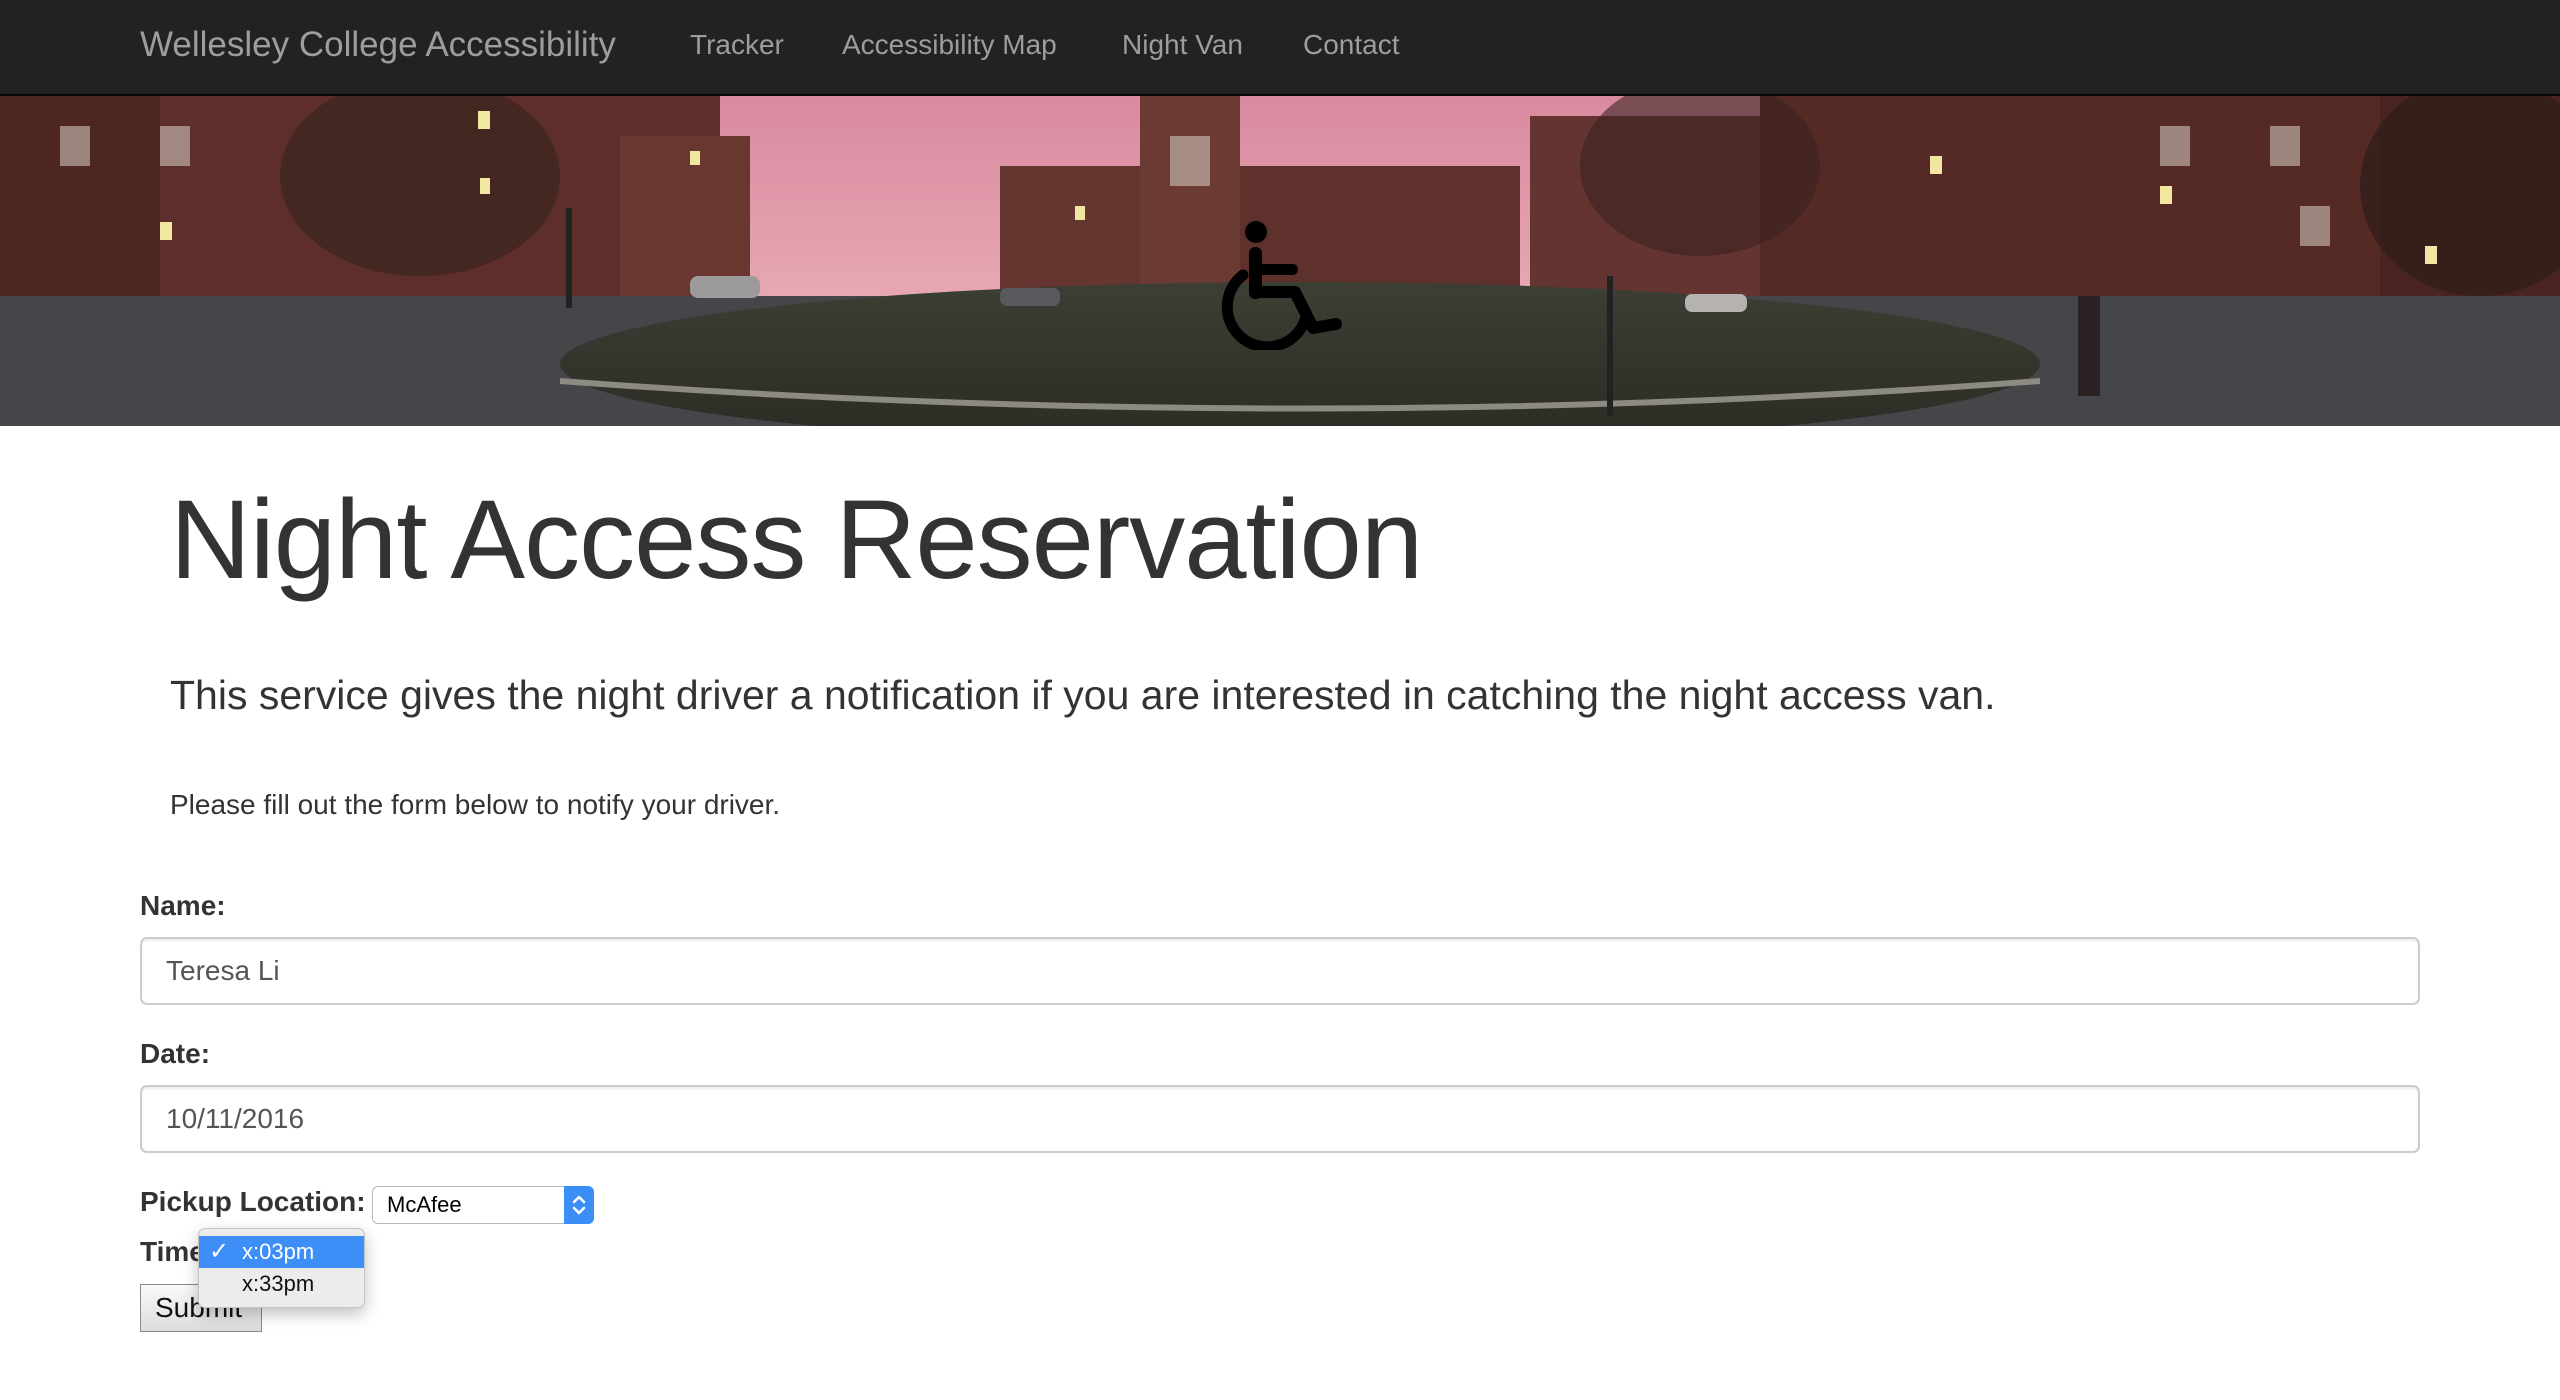 The width and height of the screenshot is (2560, 1400). I want to click on pickup-location-label: Pickup Location:, so click(253, 1201).